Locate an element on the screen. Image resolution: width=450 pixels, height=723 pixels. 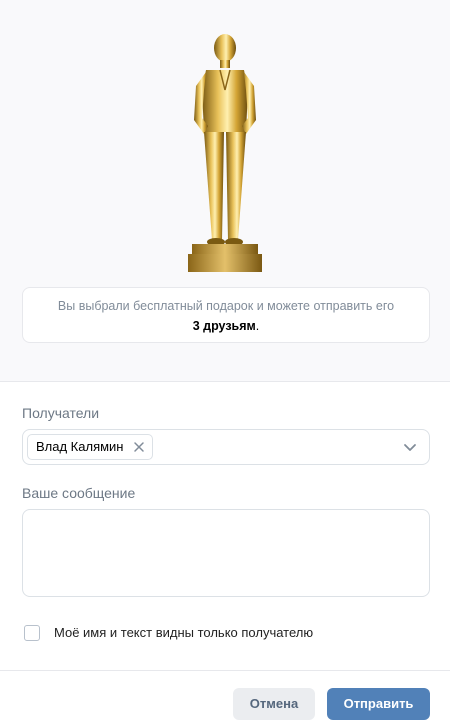
footer-divider is located at coordinates (225, 670).